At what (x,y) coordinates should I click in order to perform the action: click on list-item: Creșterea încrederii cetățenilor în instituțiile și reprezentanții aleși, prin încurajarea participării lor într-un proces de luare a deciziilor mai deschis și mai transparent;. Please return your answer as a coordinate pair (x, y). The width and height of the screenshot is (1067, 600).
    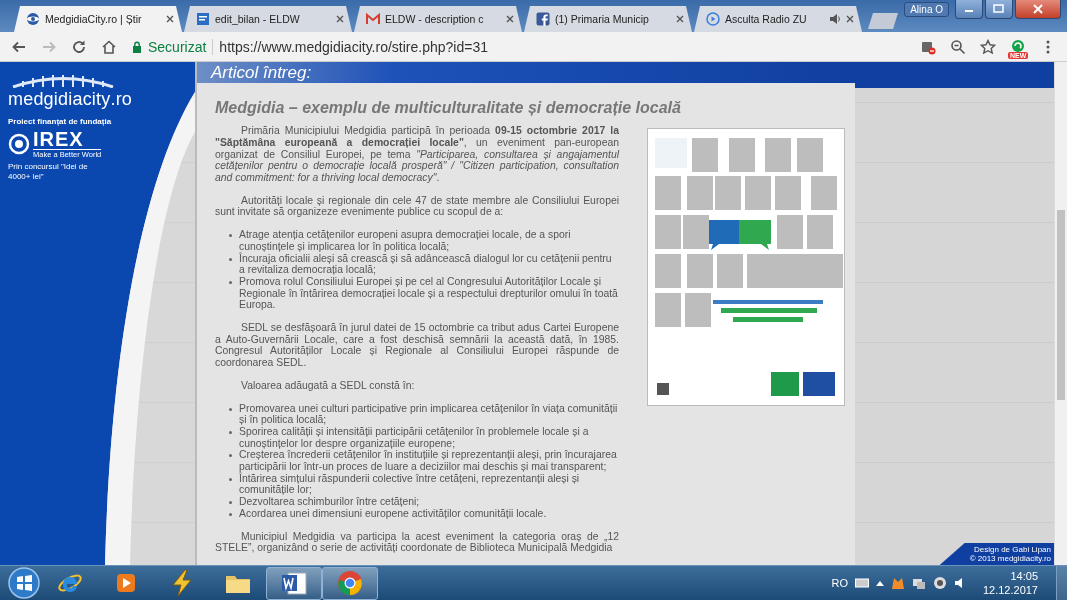
    Looking at the image, I should click on (428, 461).